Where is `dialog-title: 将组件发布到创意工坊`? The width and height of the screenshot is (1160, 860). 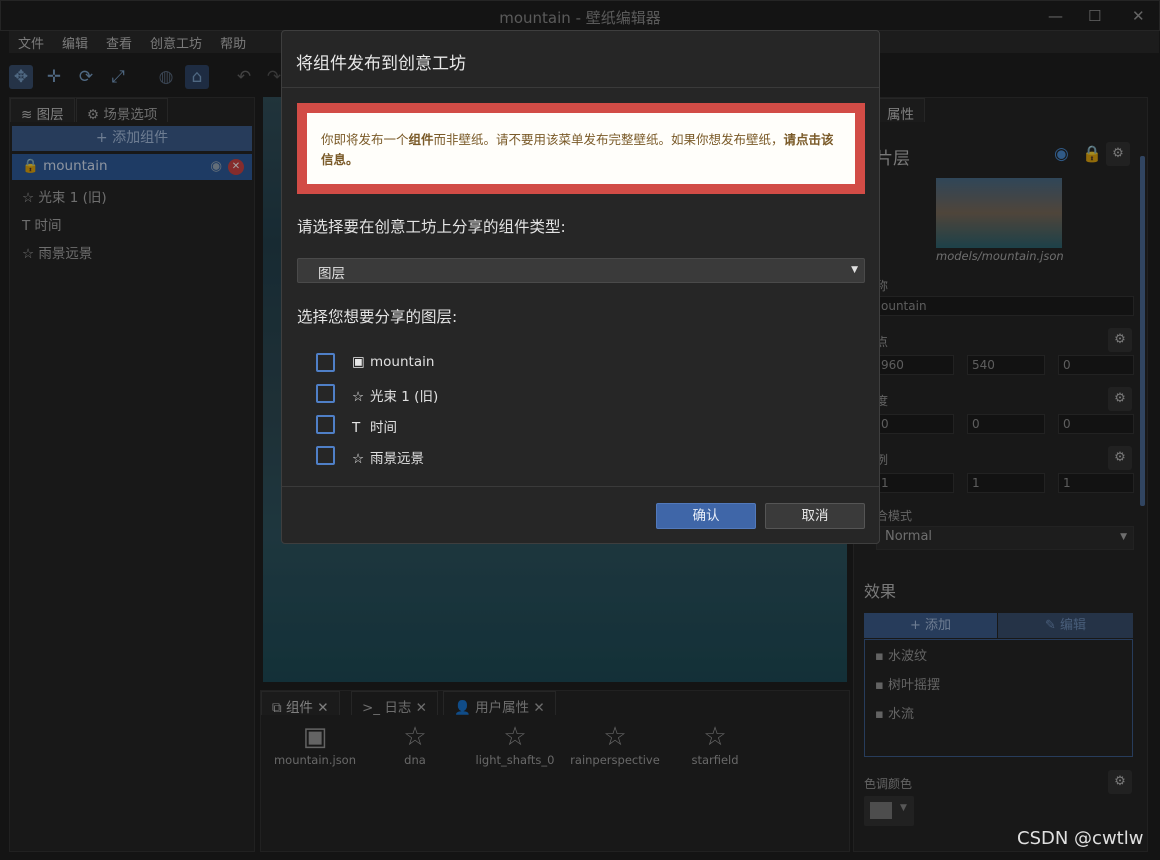
dialog-title: 将组件发布到创意工坊 is located at coordinates (381, 64).